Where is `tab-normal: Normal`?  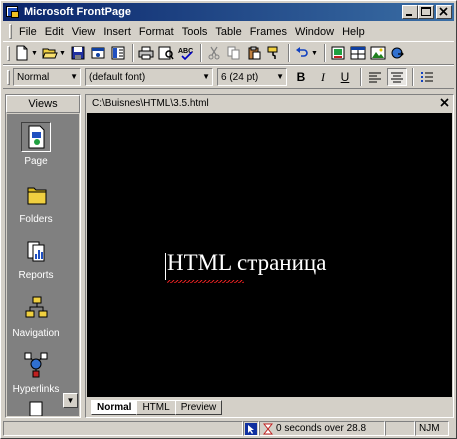 tab-normal: Normal is located at coordinates (114, 407).